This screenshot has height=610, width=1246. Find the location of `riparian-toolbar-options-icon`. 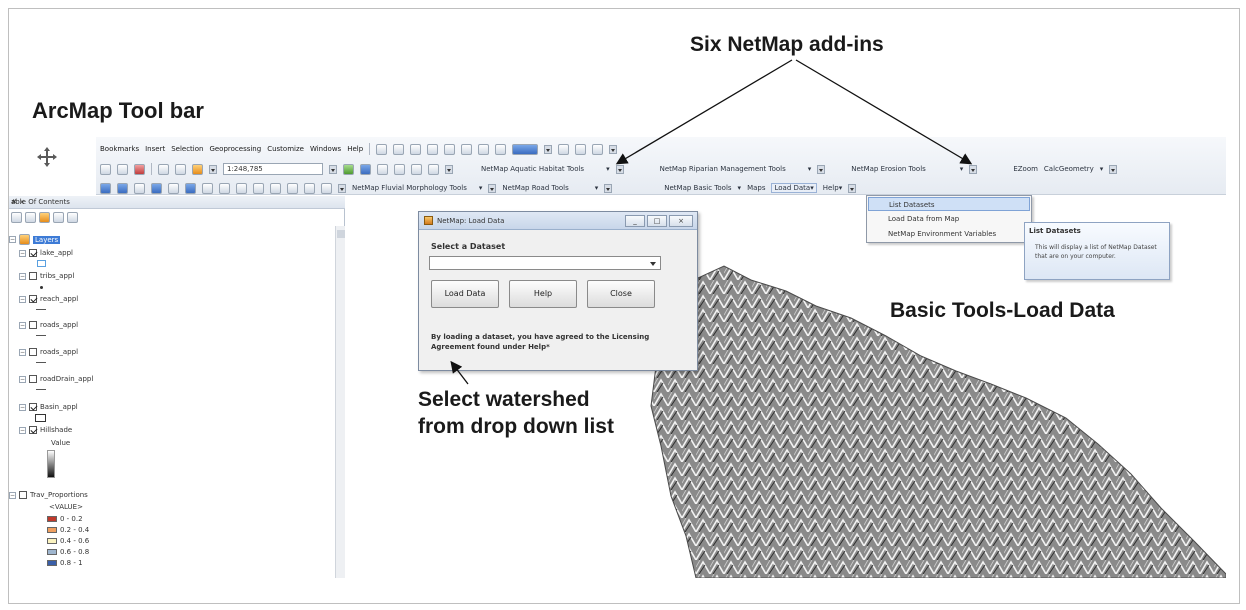

riparian-toolbar-options-icon is located at coordinates (821, 169).